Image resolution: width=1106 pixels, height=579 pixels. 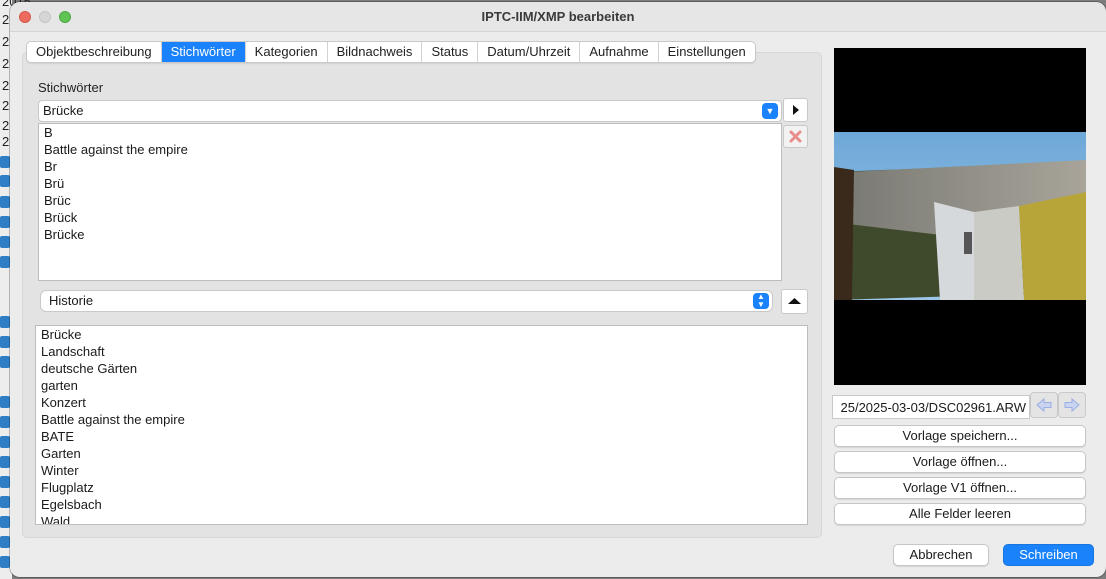 I want to click on file-path-field: 25/2025-03-03/DSC02961.ARW, so click(x=931, y=407).